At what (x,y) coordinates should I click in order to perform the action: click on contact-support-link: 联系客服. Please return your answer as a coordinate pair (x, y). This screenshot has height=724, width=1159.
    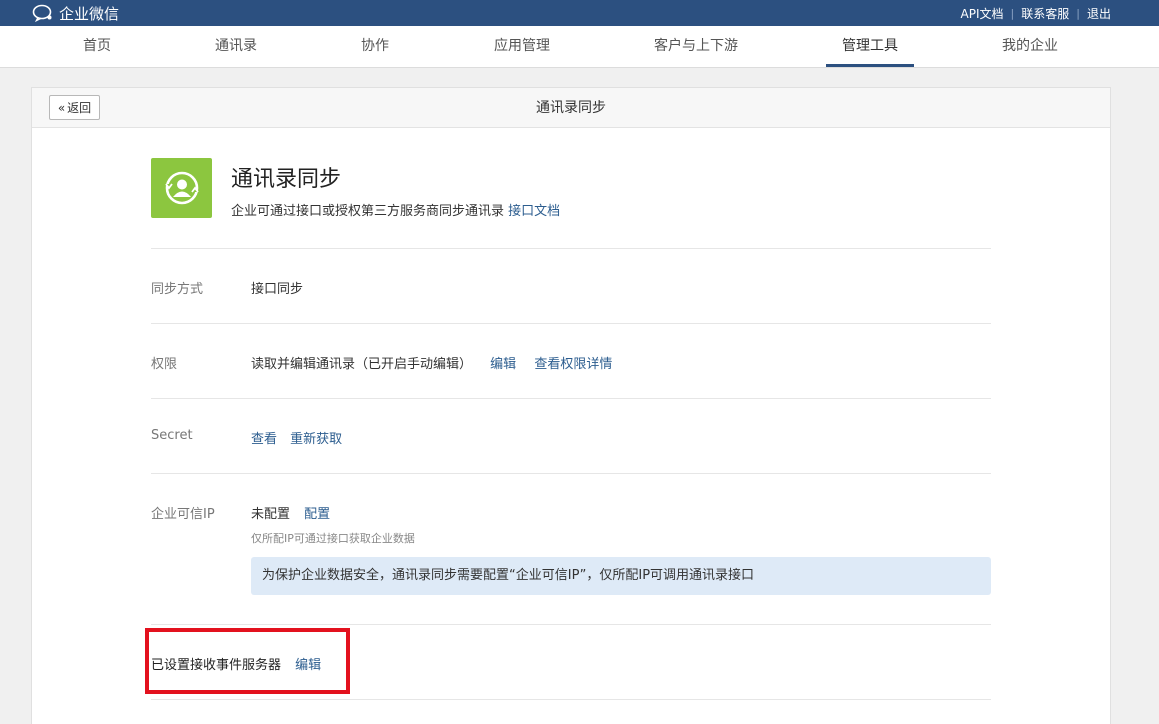
    Looking at the image, I should click on (1045, 13).